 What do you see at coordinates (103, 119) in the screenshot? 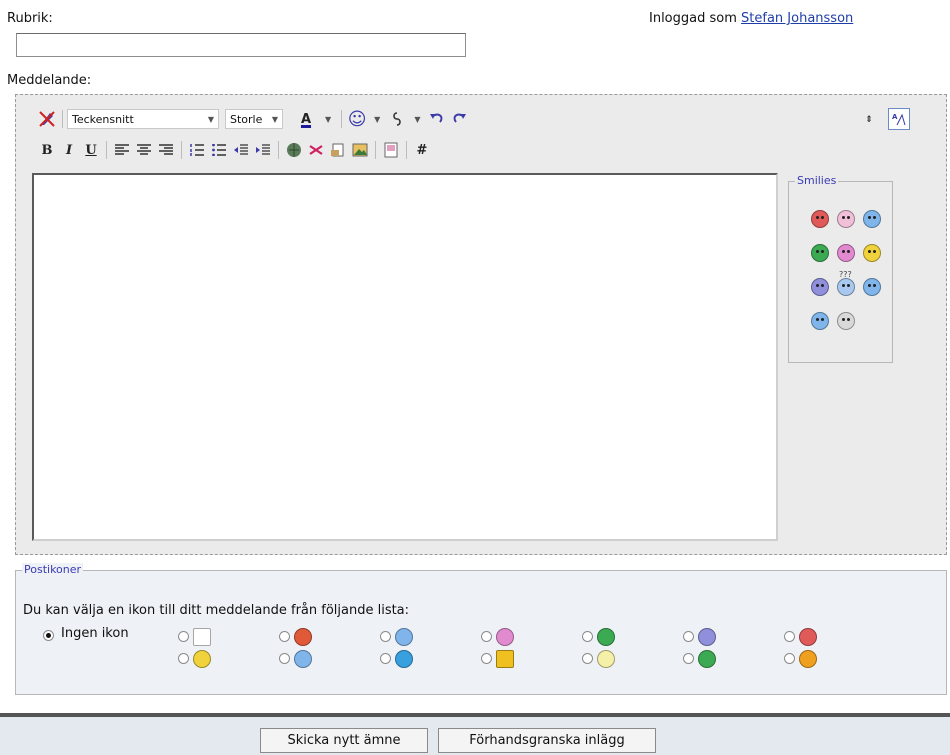
I see `font-family-value: Teckensnitt` at bounding box center [103, 119].